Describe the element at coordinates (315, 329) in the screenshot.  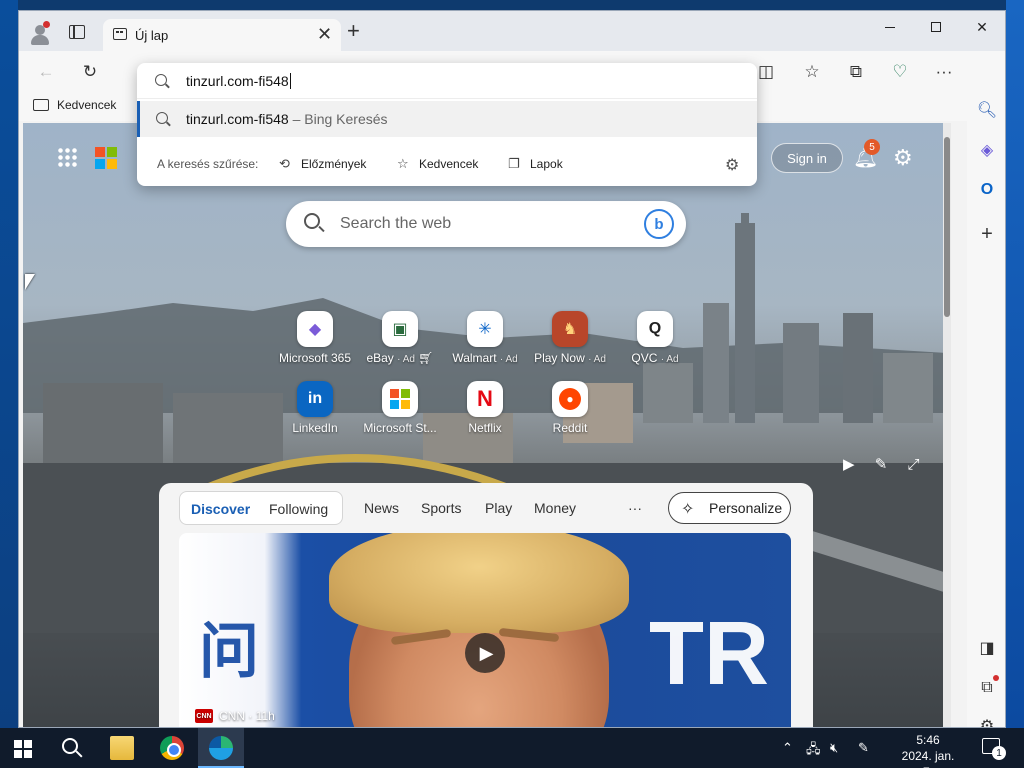
I see `microsoft-365-icon: ◆` at that location.